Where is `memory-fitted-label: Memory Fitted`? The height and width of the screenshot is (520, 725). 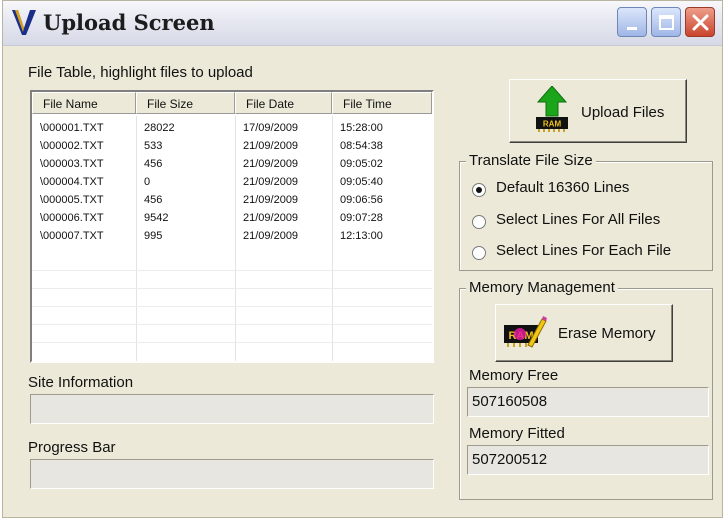
memory-fitted-label: Memory Fitted is located at coordinates (517, 433).